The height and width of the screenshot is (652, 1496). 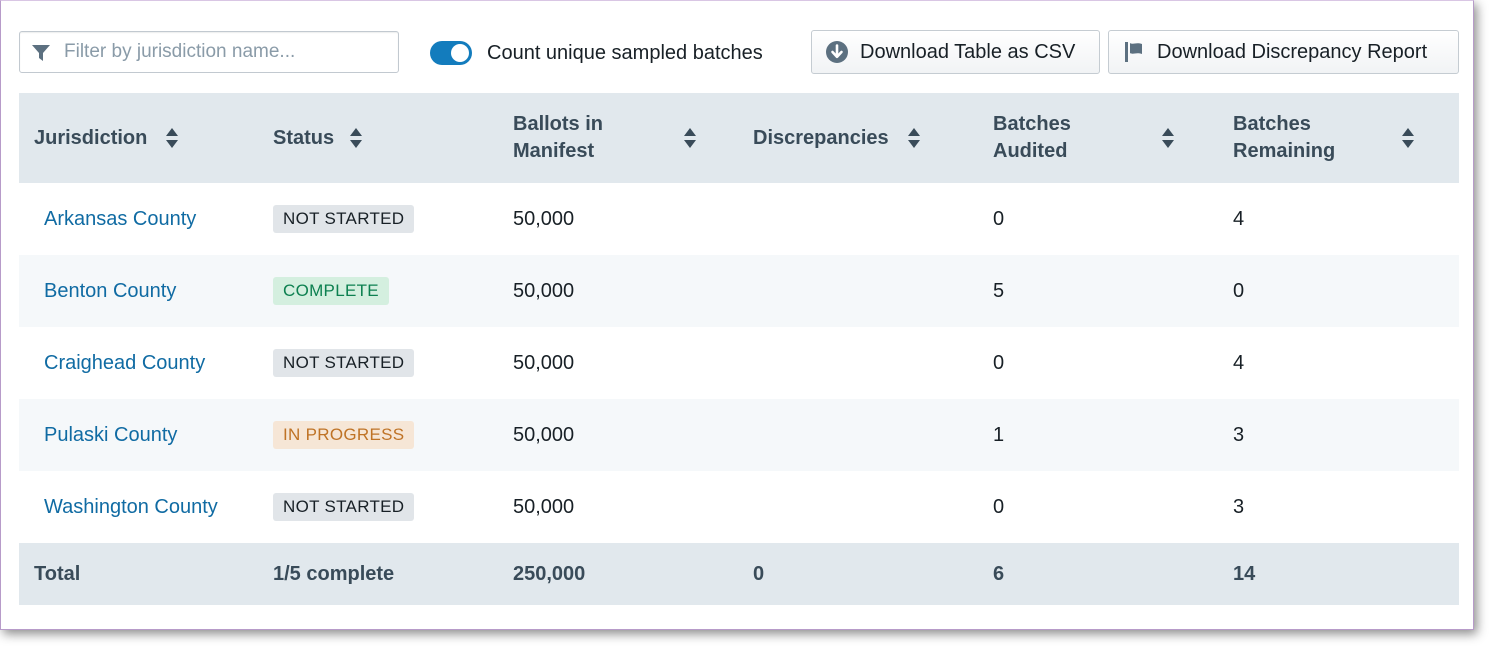 I want to click on column-header-label: Ballots in Manifest, so click(x=558, y=137).